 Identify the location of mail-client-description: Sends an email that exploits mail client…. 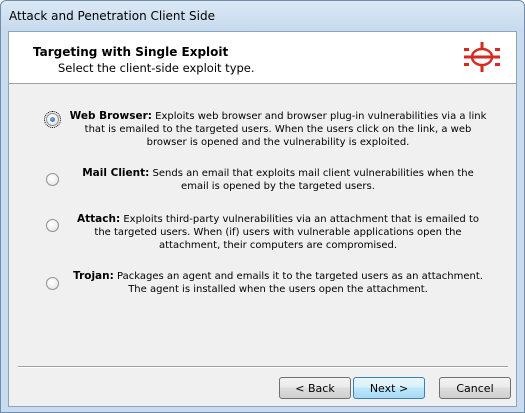
(313, 180).